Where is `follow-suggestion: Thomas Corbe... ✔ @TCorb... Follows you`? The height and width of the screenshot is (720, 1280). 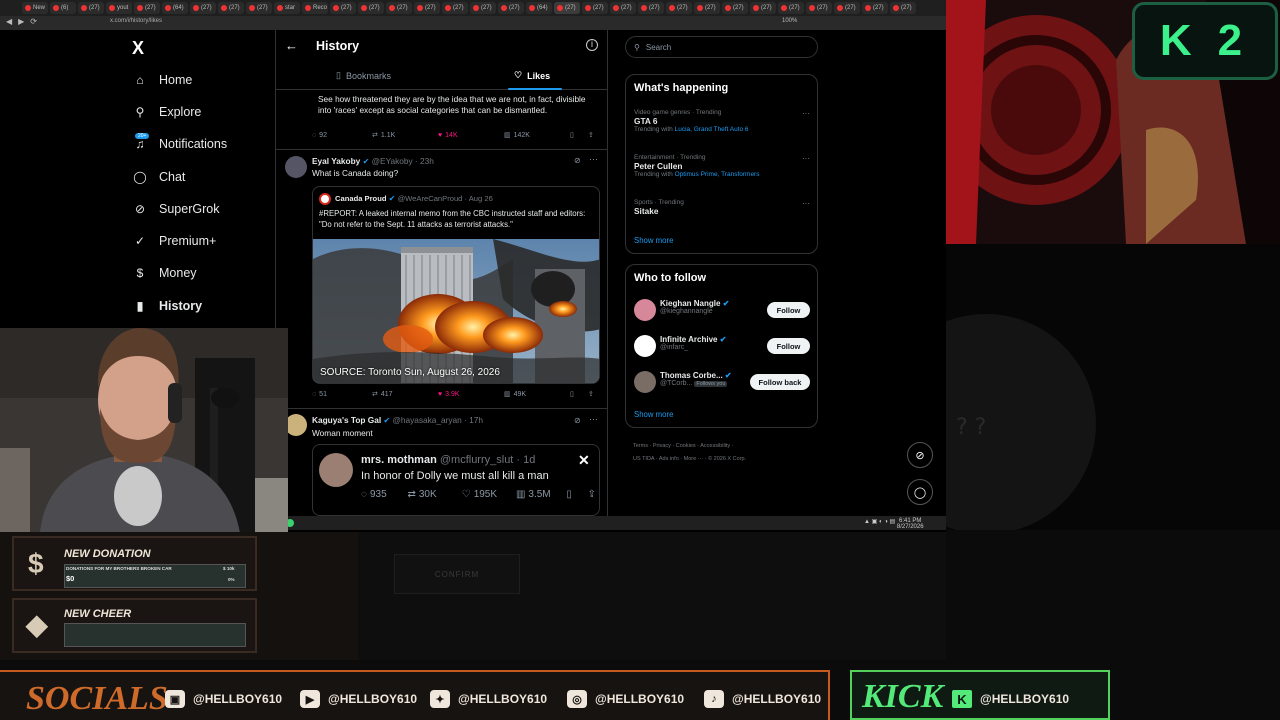
follow-suggestion: Thomas Corbe... ✔ @TCorb... Follows you is located at coordinates (696, 379).